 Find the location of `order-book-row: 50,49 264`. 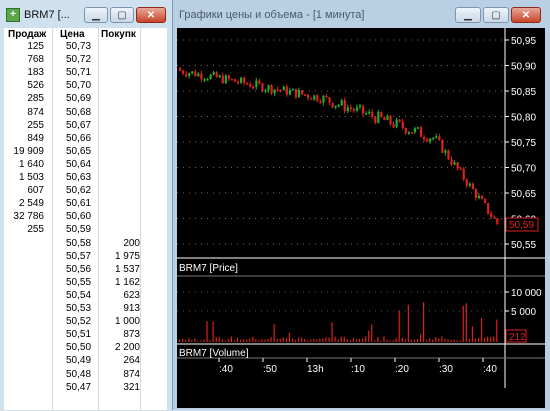

order-book-row: 50,49 264 is located at coordinates (85, 361).